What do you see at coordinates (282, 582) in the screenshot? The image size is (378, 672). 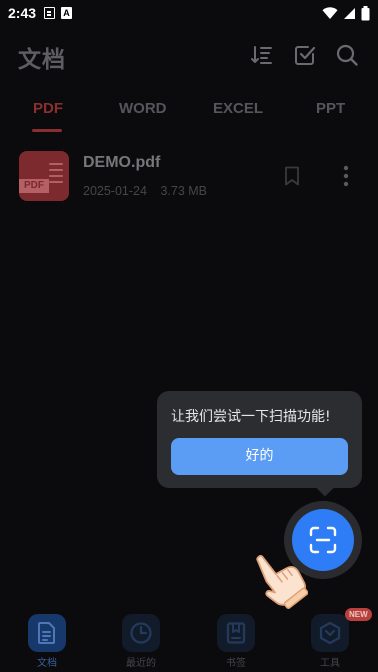 I see `pointing-hand-icon` at bounding box center [282, 582].